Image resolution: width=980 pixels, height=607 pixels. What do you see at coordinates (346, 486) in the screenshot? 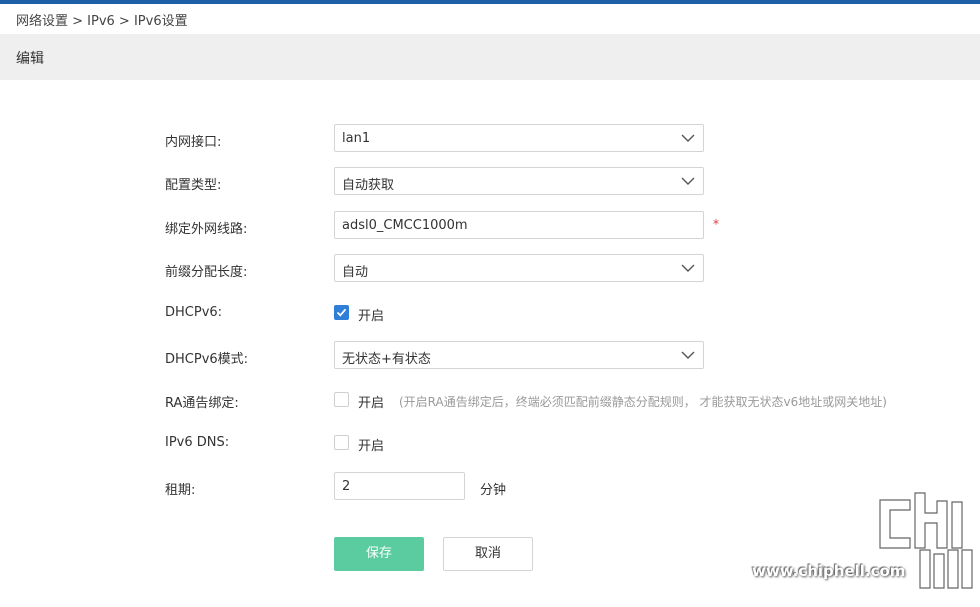
I see `lease-value: 2` at bounding box center [346, 486].